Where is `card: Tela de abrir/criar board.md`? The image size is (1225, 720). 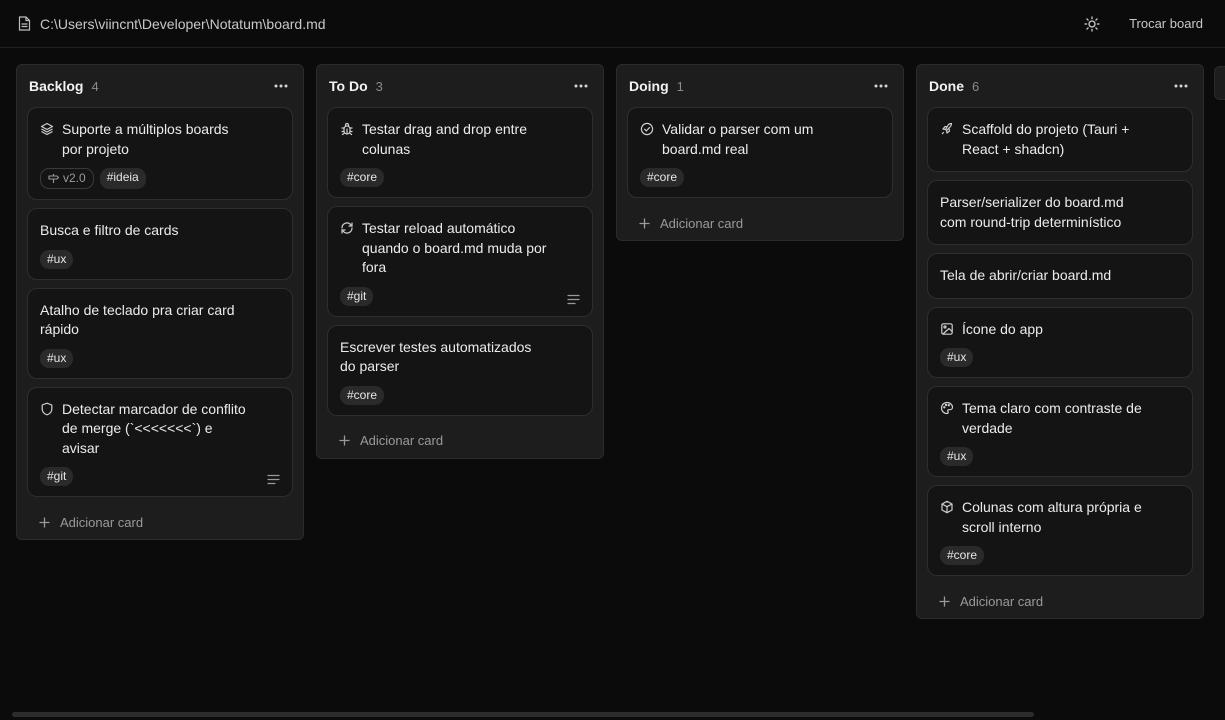
card: Tela de abrir/criar board.md is located at coordinates (1060, 276).